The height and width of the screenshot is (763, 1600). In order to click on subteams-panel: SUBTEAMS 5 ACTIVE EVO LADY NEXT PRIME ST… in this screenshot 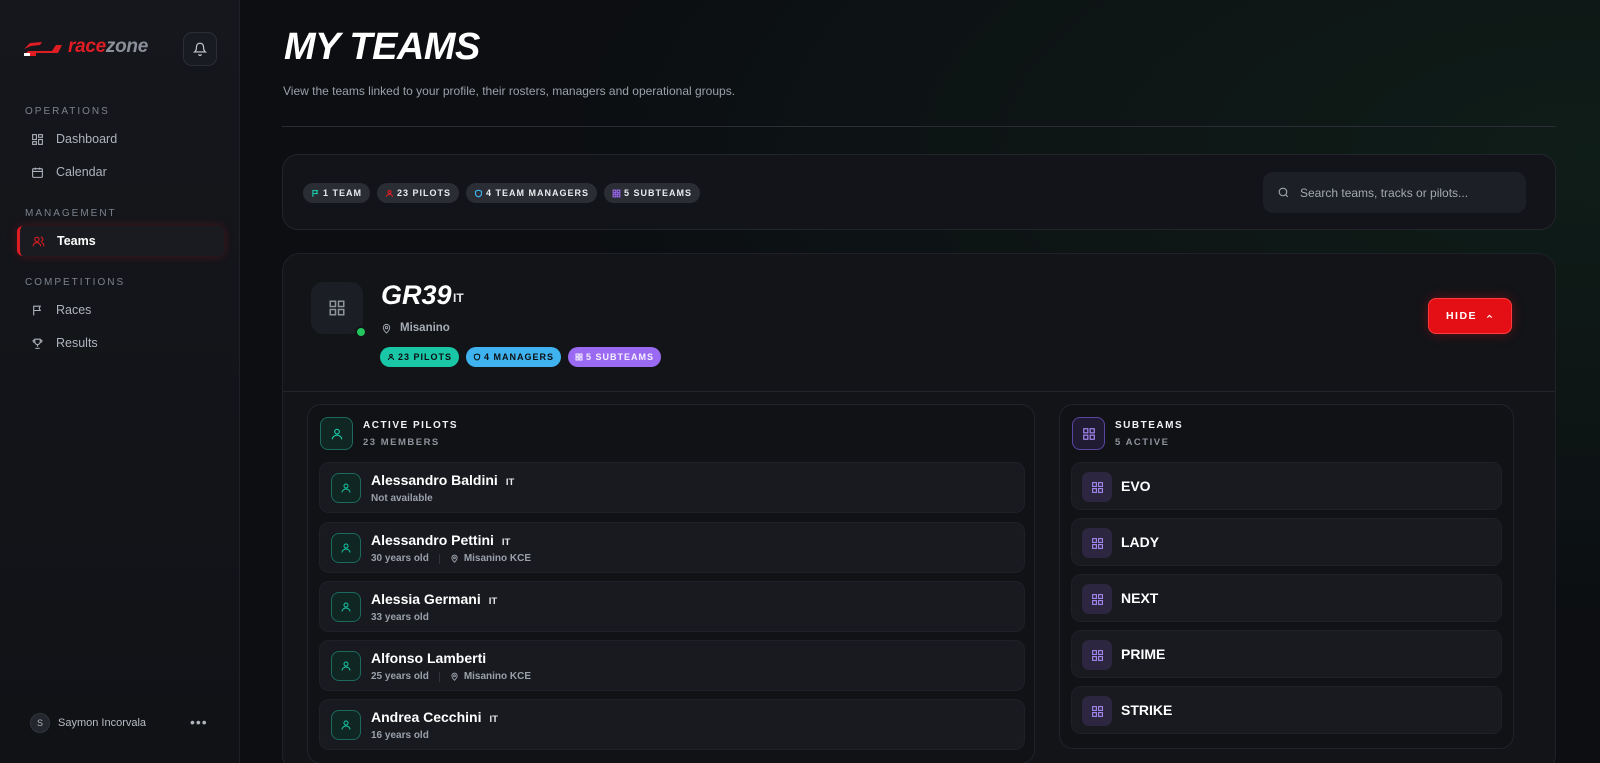, I will do `click(1286, 576)`.